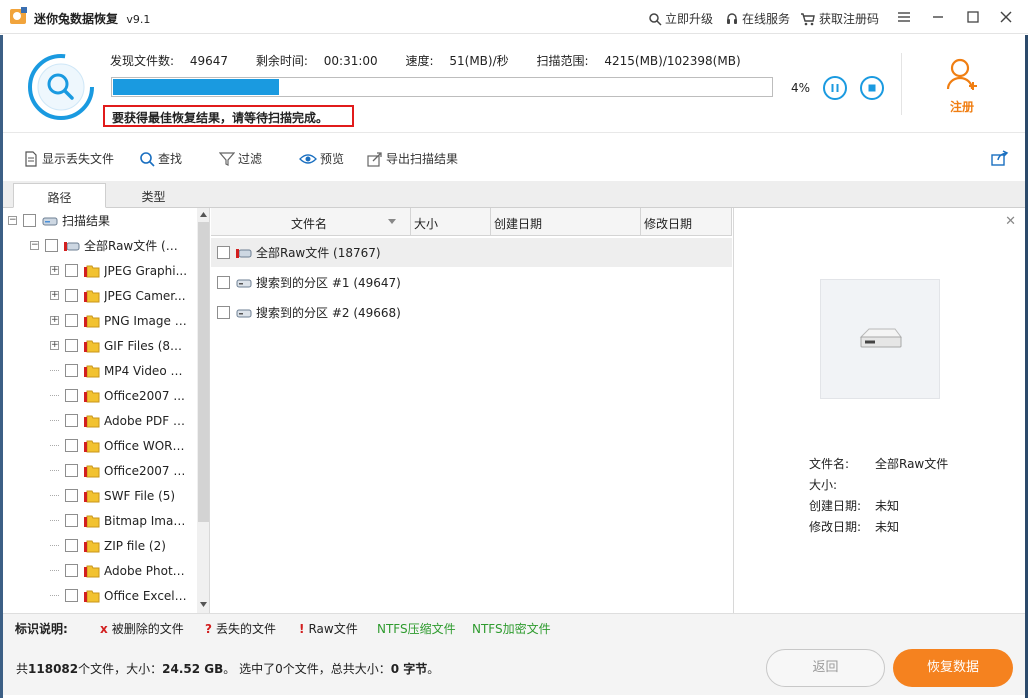 This screenshot has height=698, width=1028. What do you see at coordinates (92, 19) in the screenshot?
I see `app-title: 迷你兔数据恢复 v9.1` at bounding box center [92, 19].